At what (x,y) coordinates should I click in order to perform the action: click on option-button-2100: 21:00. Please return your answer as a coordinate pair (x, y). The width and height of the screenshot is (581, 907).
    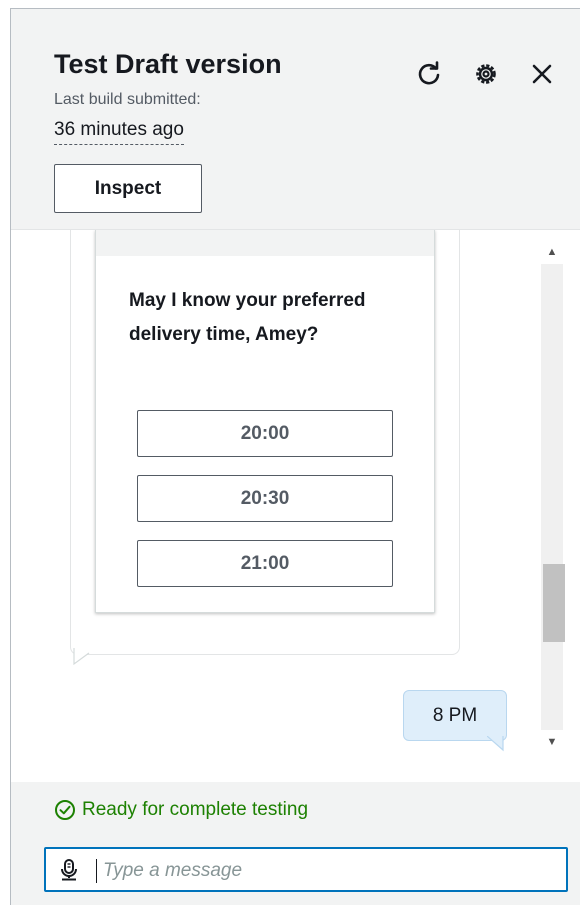
    Looking at the image, I should click on (265, 563).